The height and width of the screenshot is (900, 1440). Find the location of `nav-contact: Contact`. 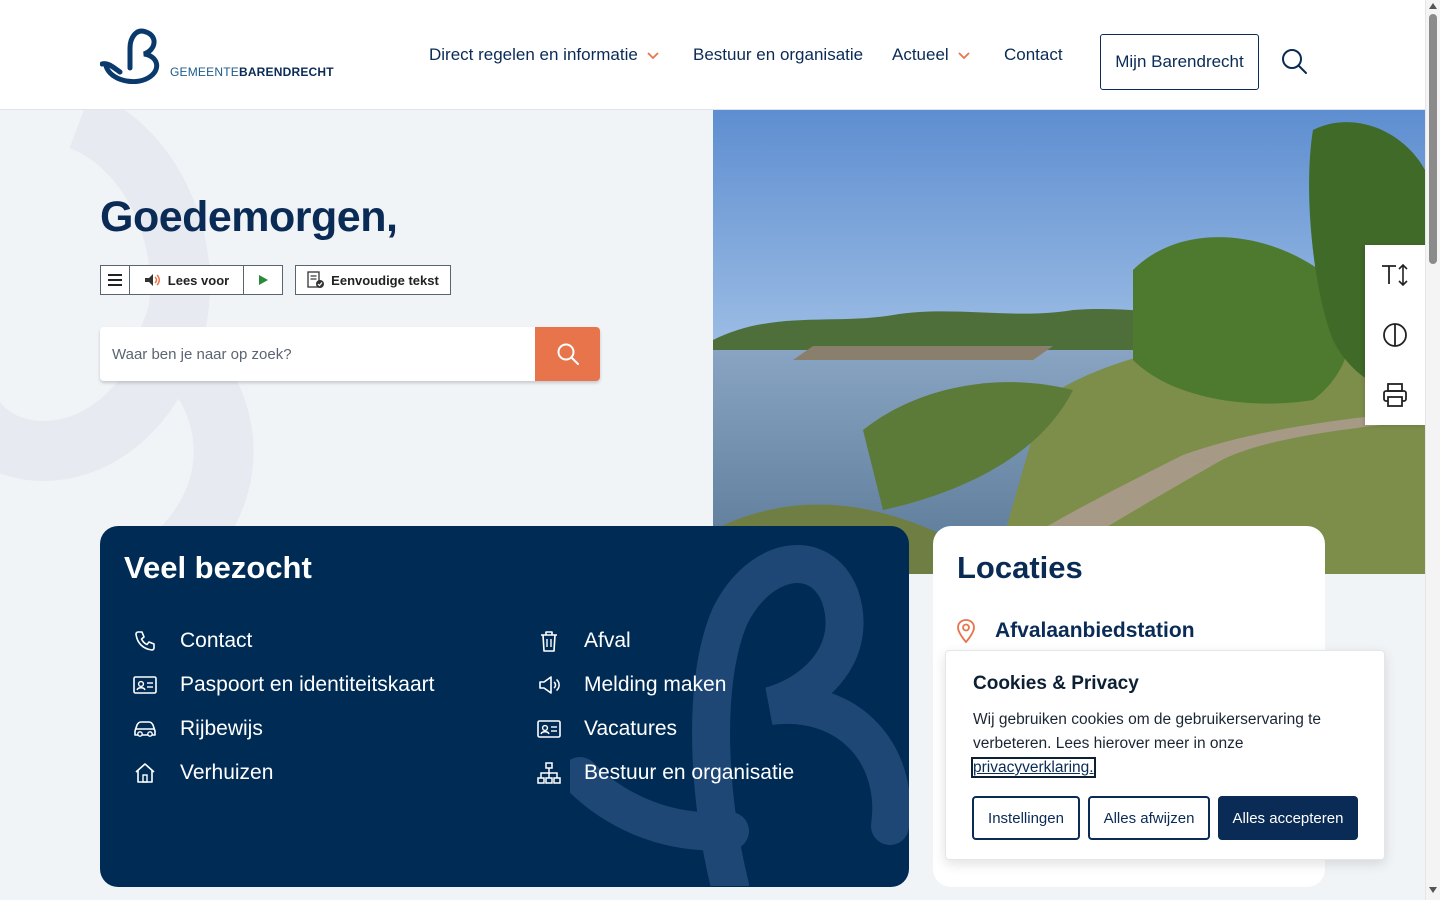

nav-contact: Contact is located at coordinates (1033, 55).